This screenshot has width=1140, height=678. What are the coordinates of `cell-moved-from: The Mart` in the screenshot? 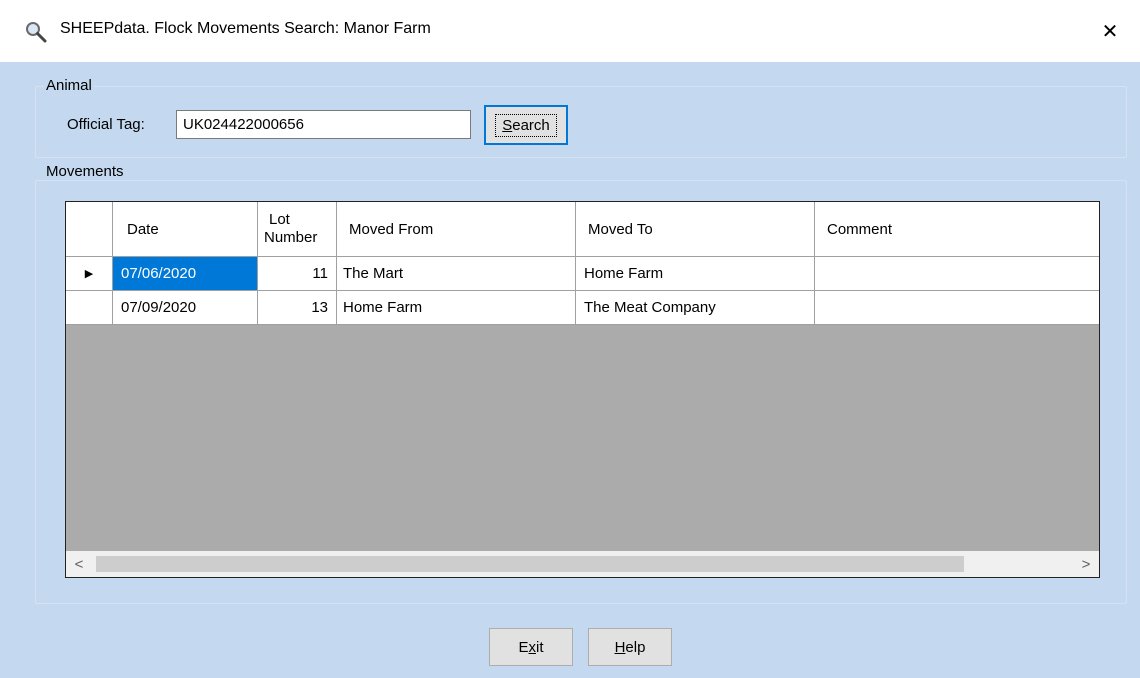 It's located at (456, 273).